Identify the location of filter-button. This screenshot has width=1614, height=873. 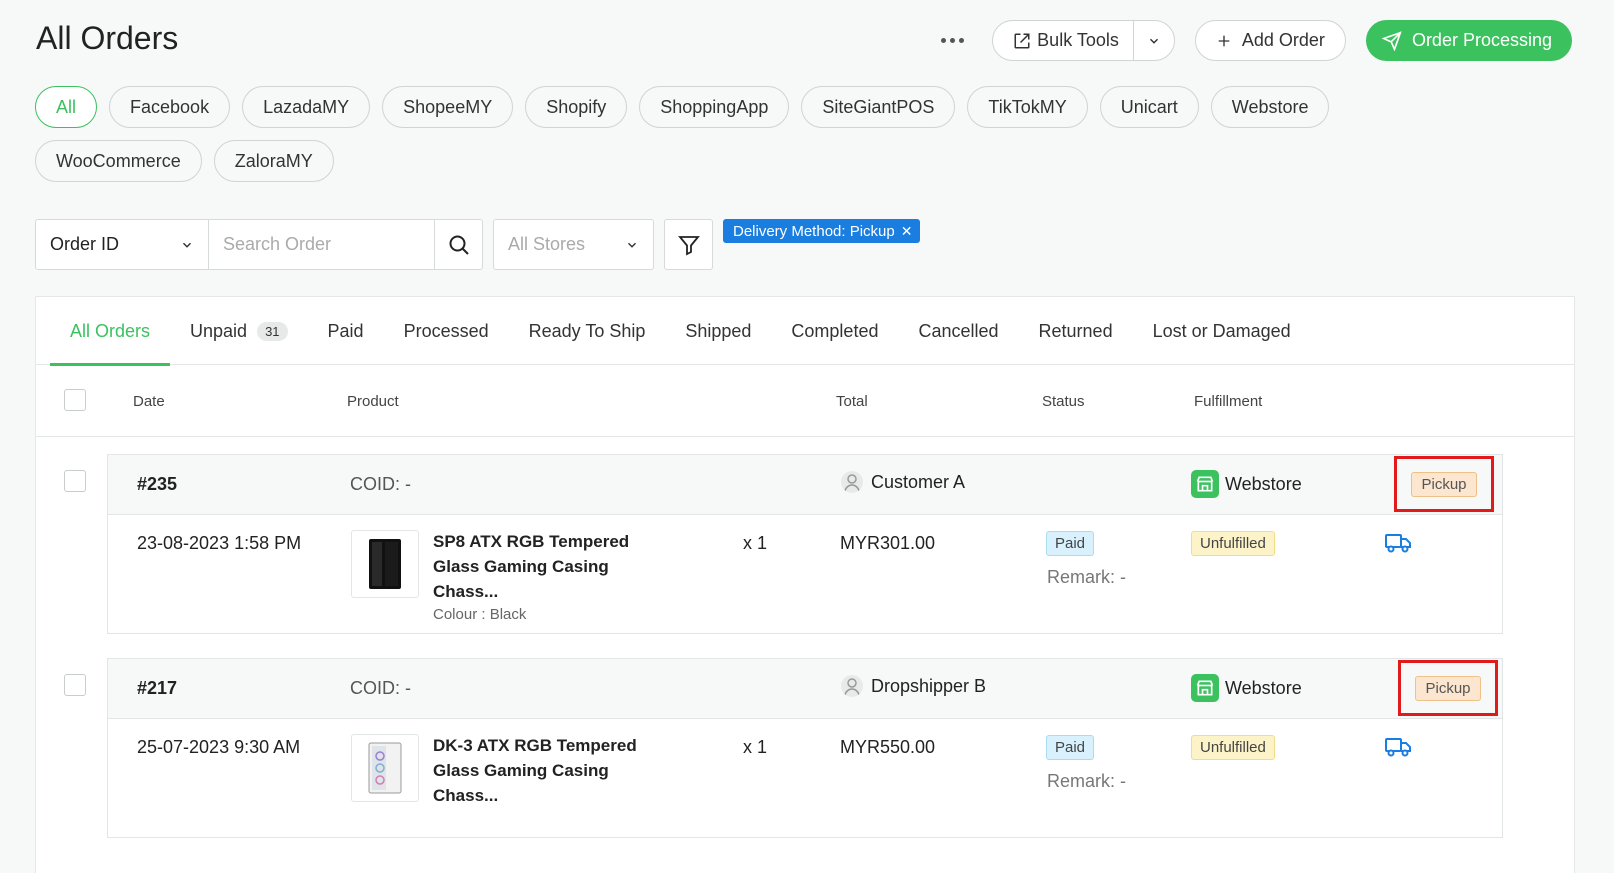
(688, 244).